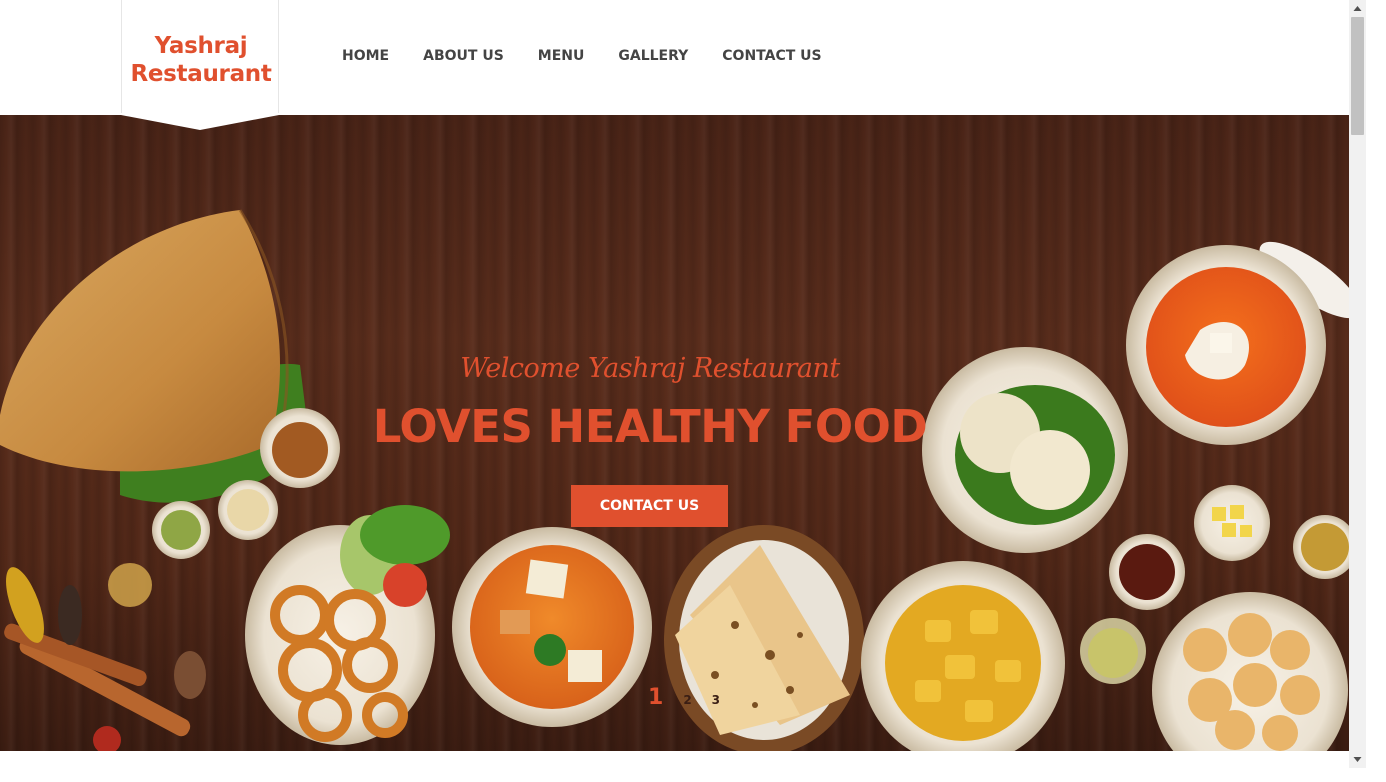 This screenshot has width=1386, height=782. I want to click on nav-gallery: GALLERY, so click(653, 56).